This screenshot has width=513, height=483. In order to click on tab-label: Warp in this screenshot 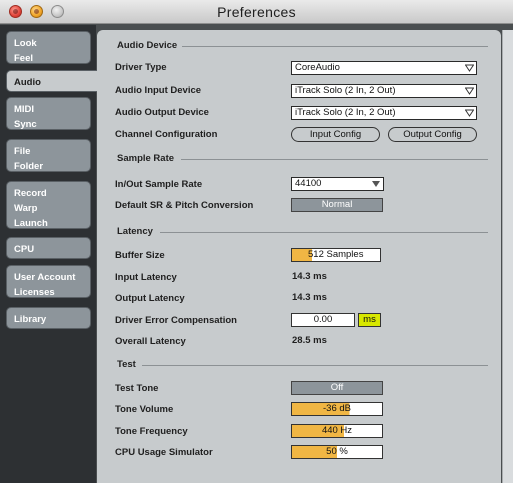, I will do `click(26, 208)`.